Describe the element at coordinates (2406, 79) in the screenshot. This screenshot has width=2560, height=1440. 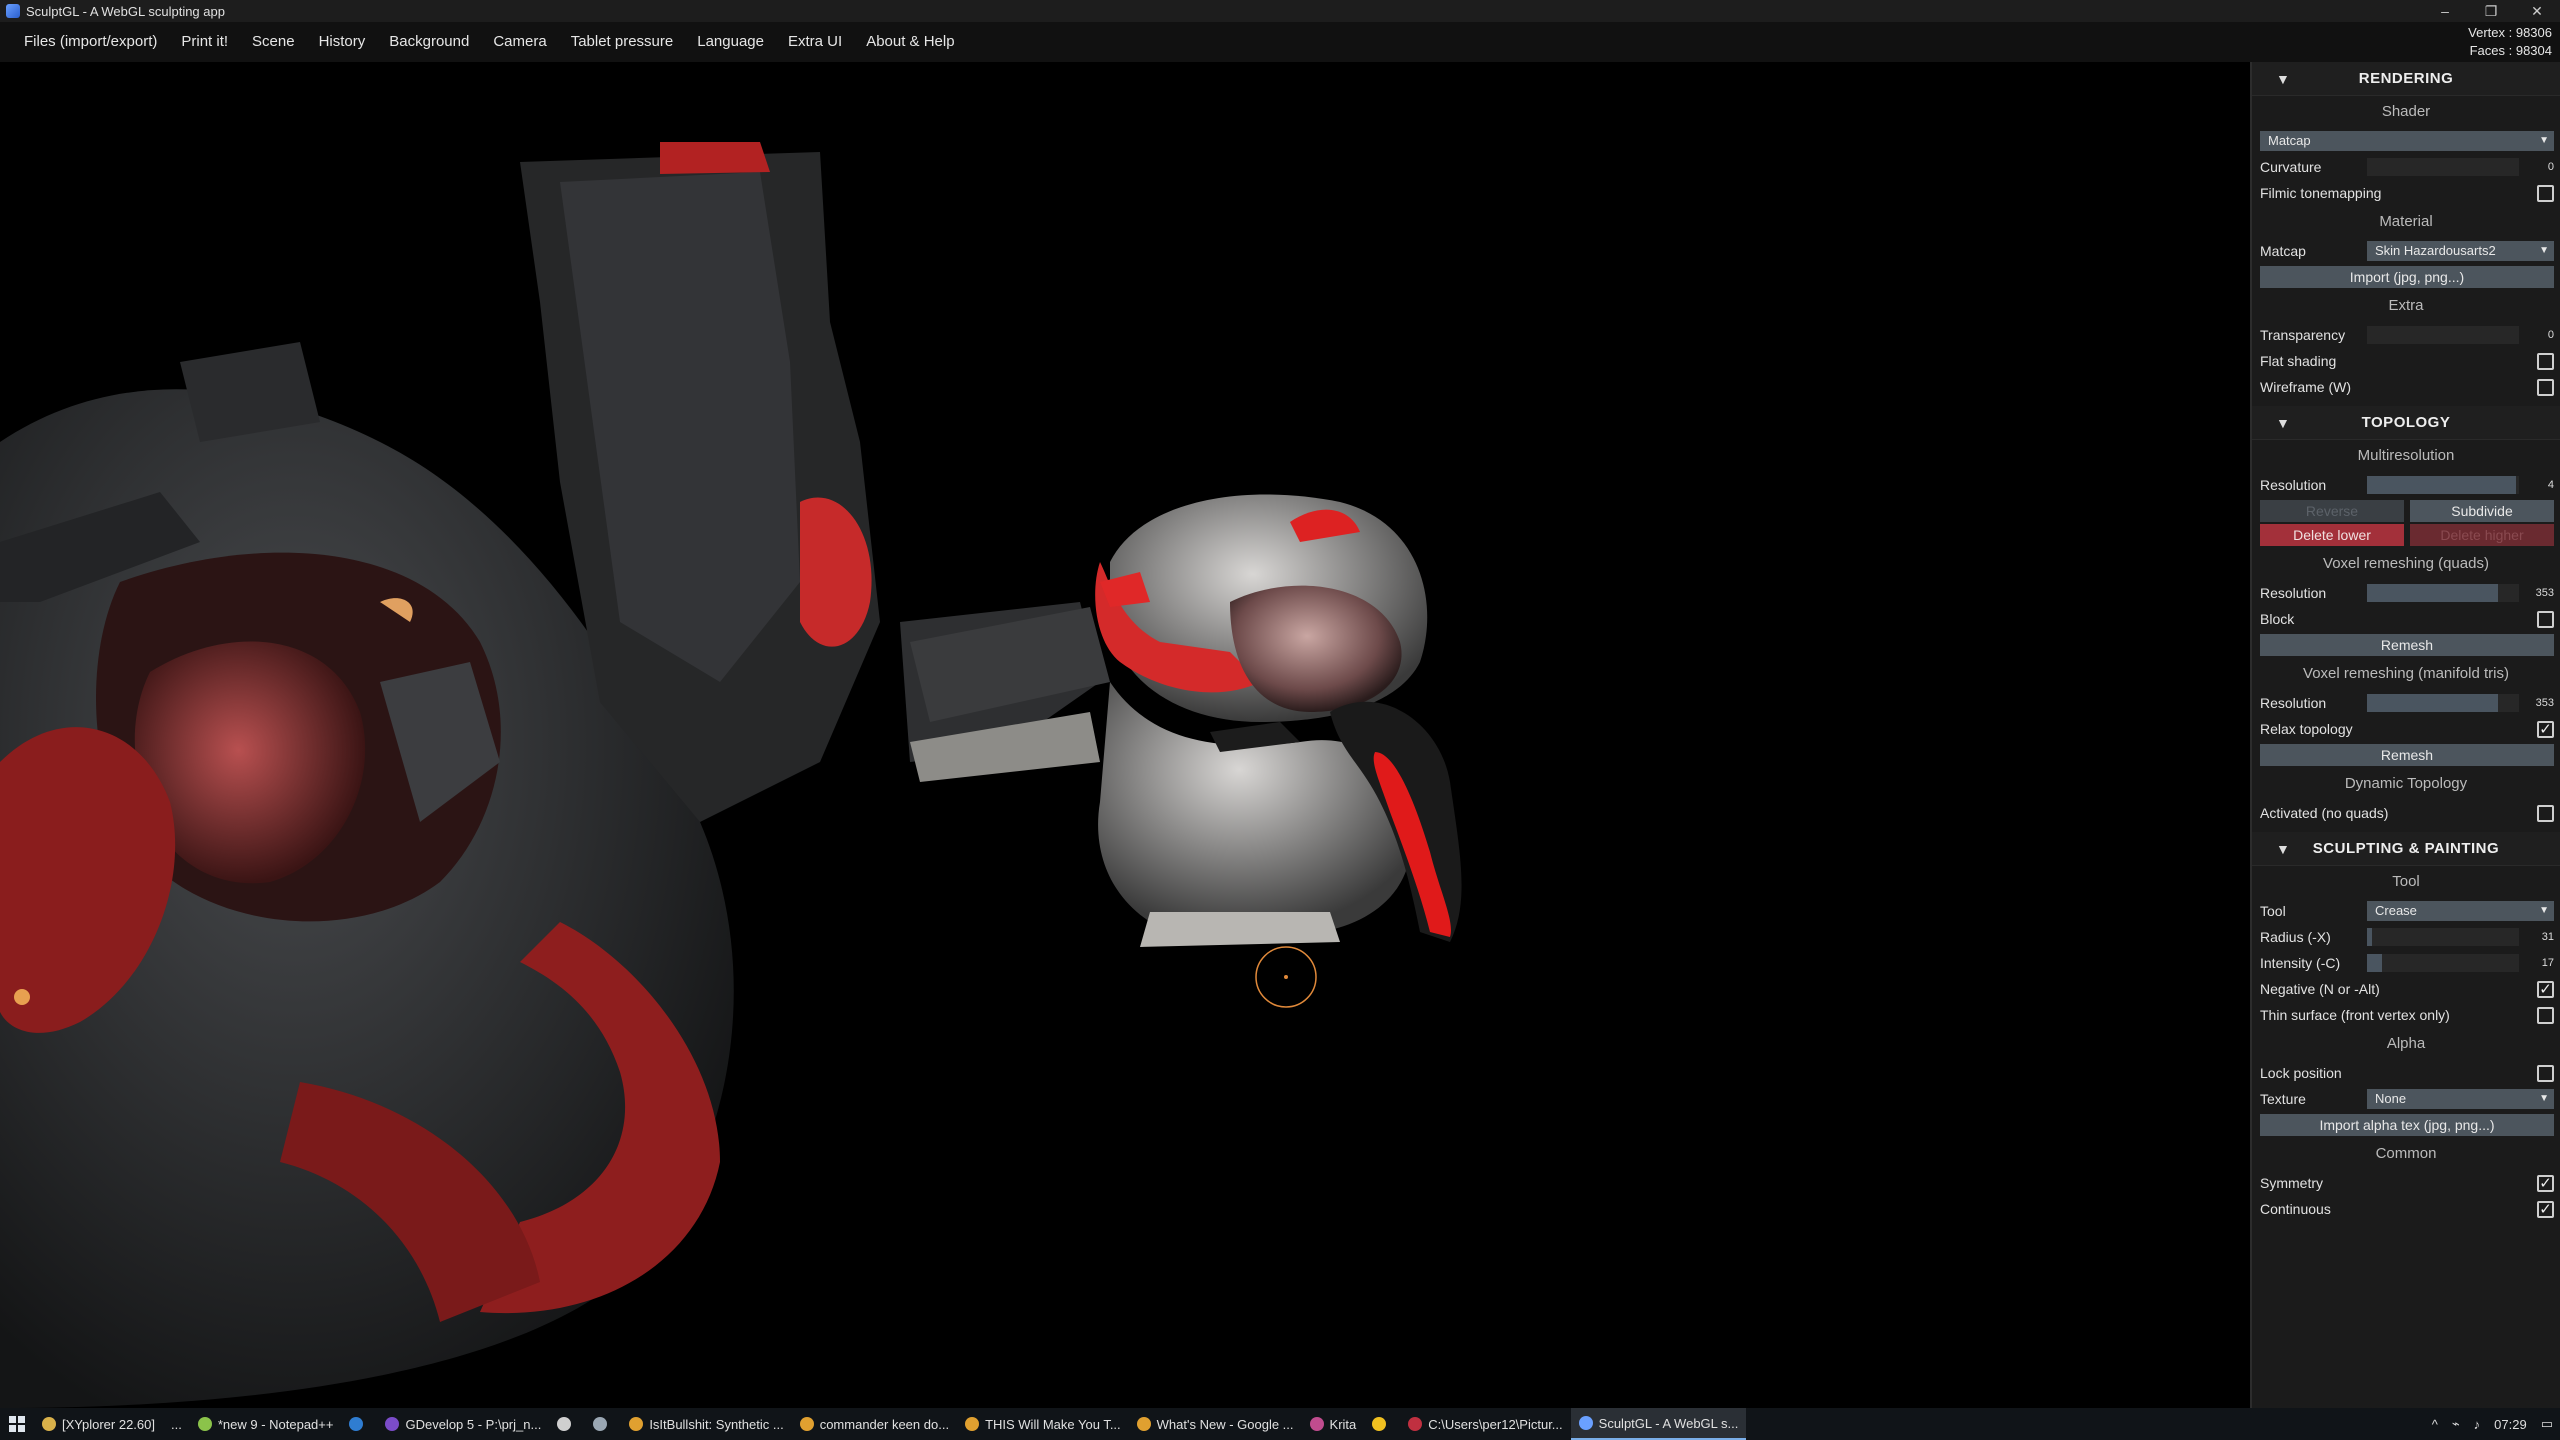
I see `rendering-header: ▼ RENDERING` at that location.